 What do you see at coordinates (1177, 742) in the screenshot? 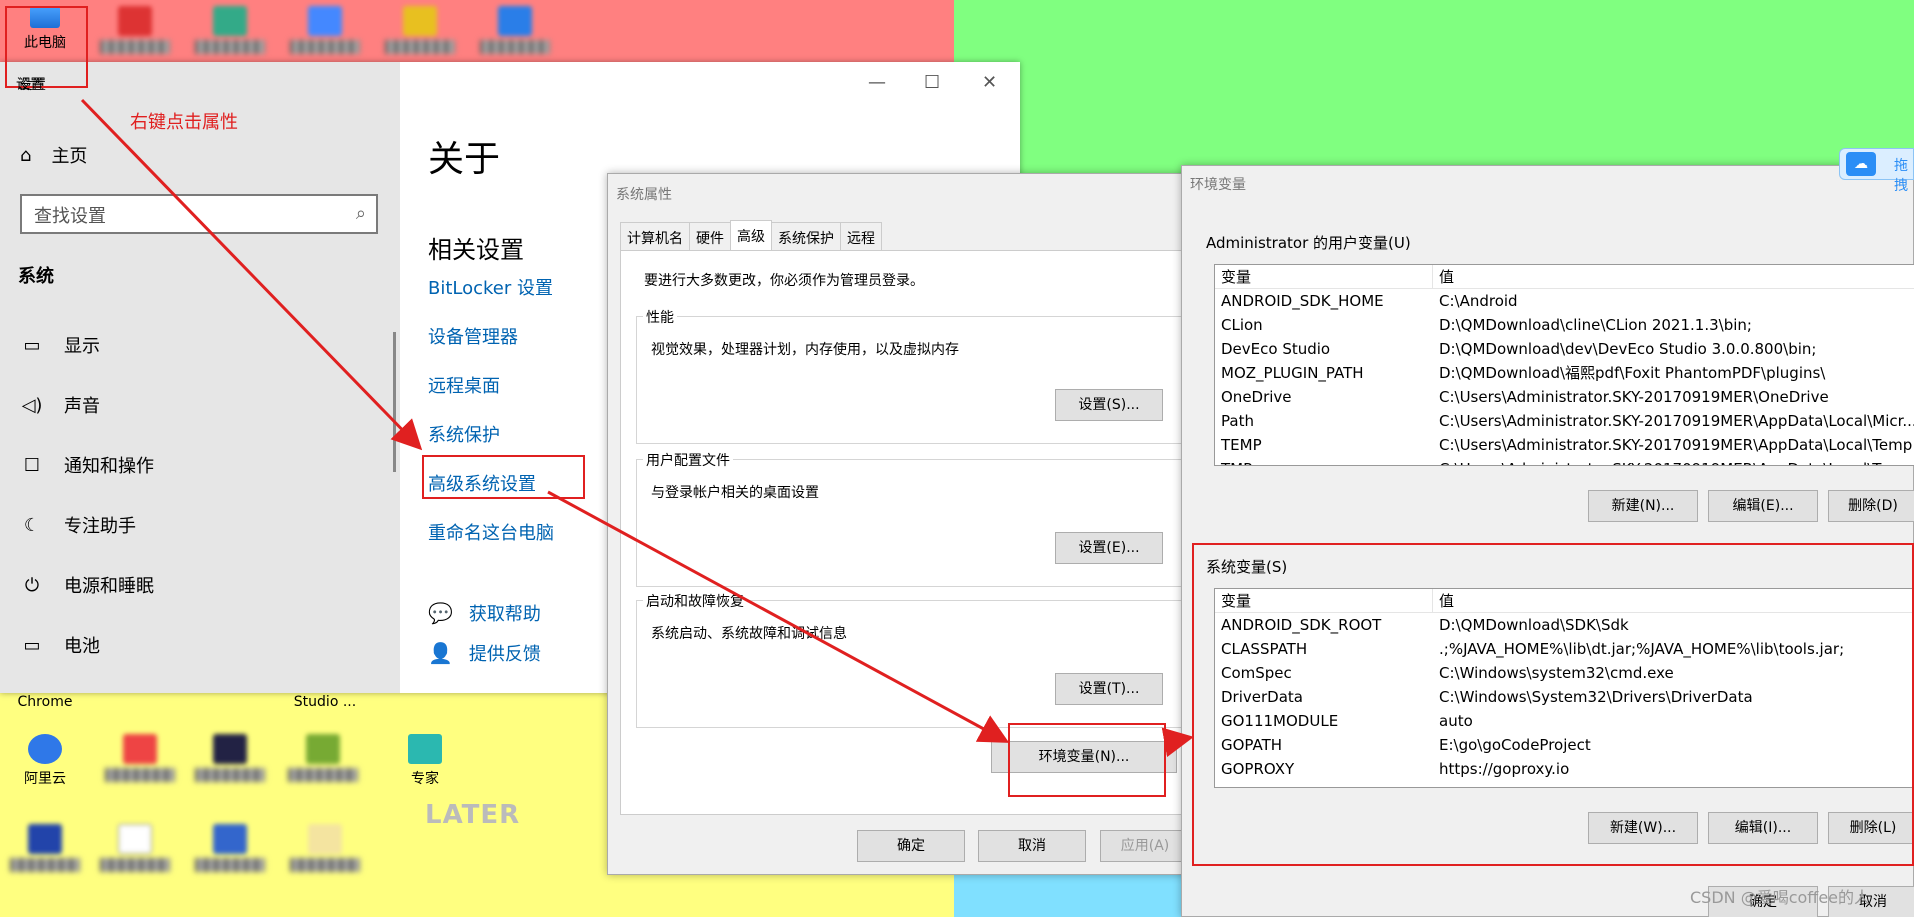
I see `arrow-to-system-variables` at bounding box center [1177, 742].